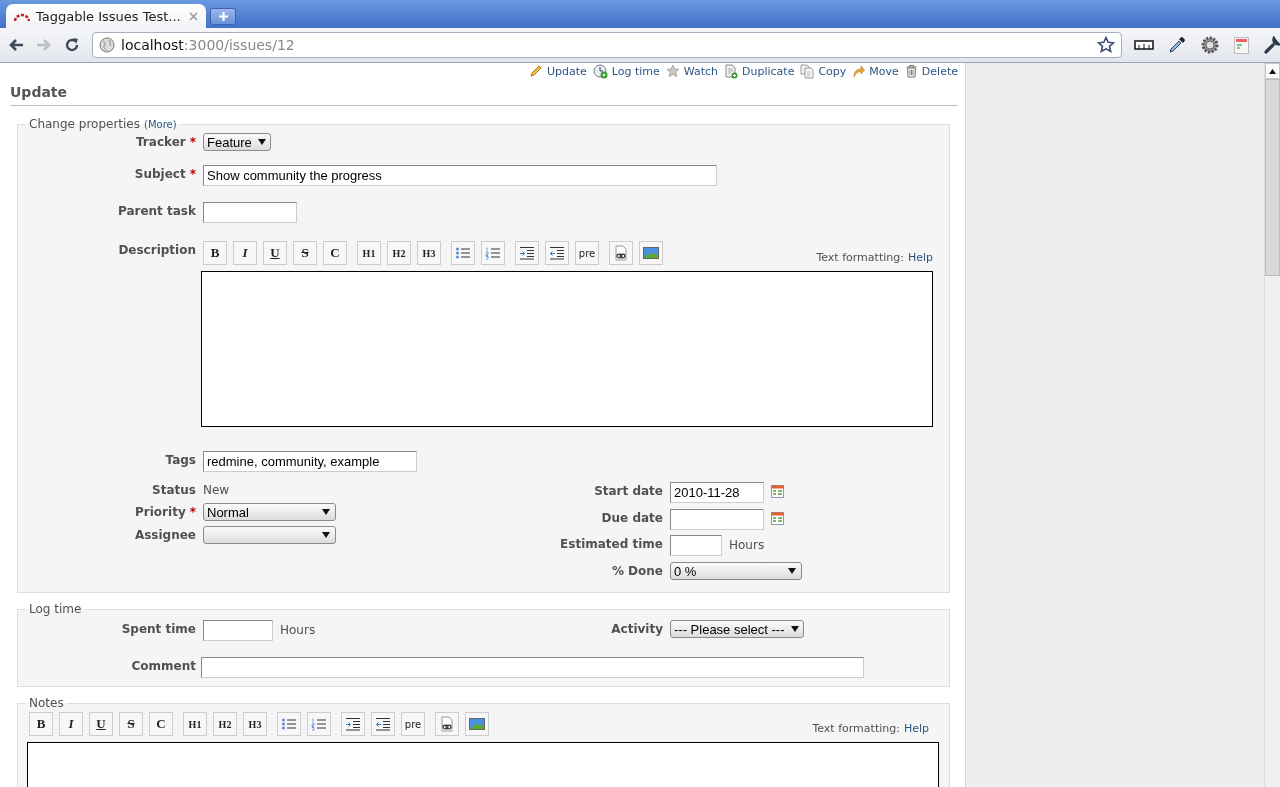 This screenshot has width=1280, height=787. I want to click on bullet-list-icon, so click(463, 253).